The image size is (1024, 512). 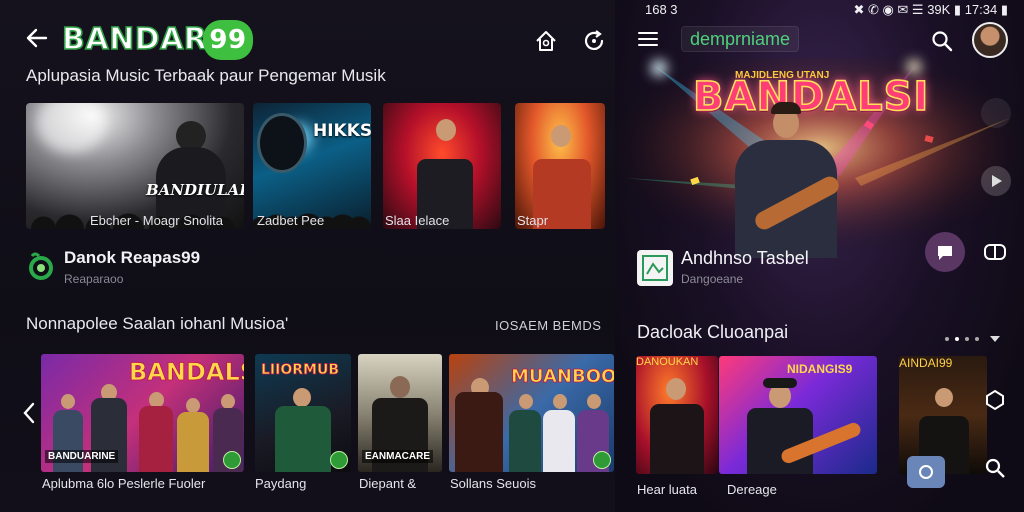 What do you see at coordinates (134, 39) in the screenshot?
I see `brand-name: BANDAR` at bounding box center [134, 39].